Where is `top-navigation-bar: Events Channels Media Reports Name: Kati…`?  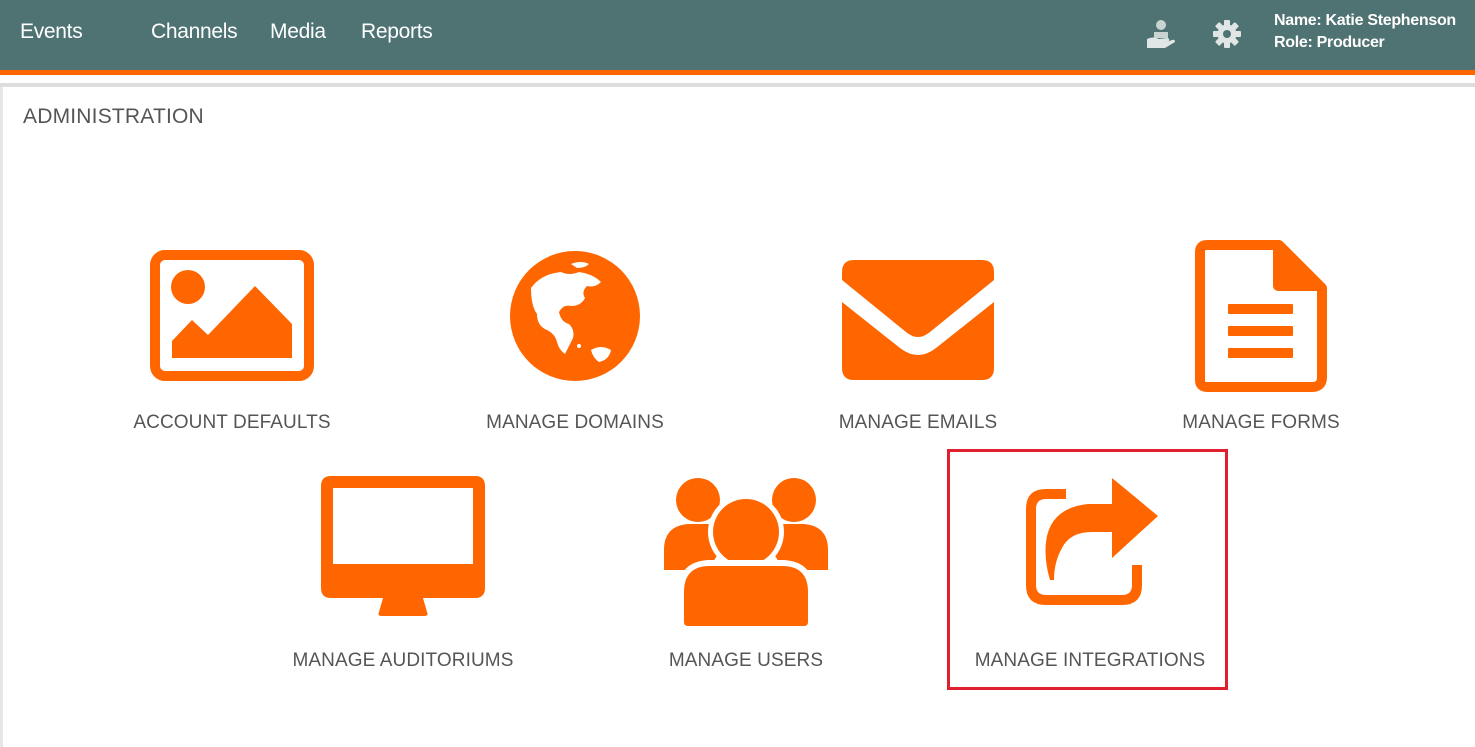 top-navigation-bar: Events Channels Media Reports Name: Kati… is located at coordinates (737, 37).